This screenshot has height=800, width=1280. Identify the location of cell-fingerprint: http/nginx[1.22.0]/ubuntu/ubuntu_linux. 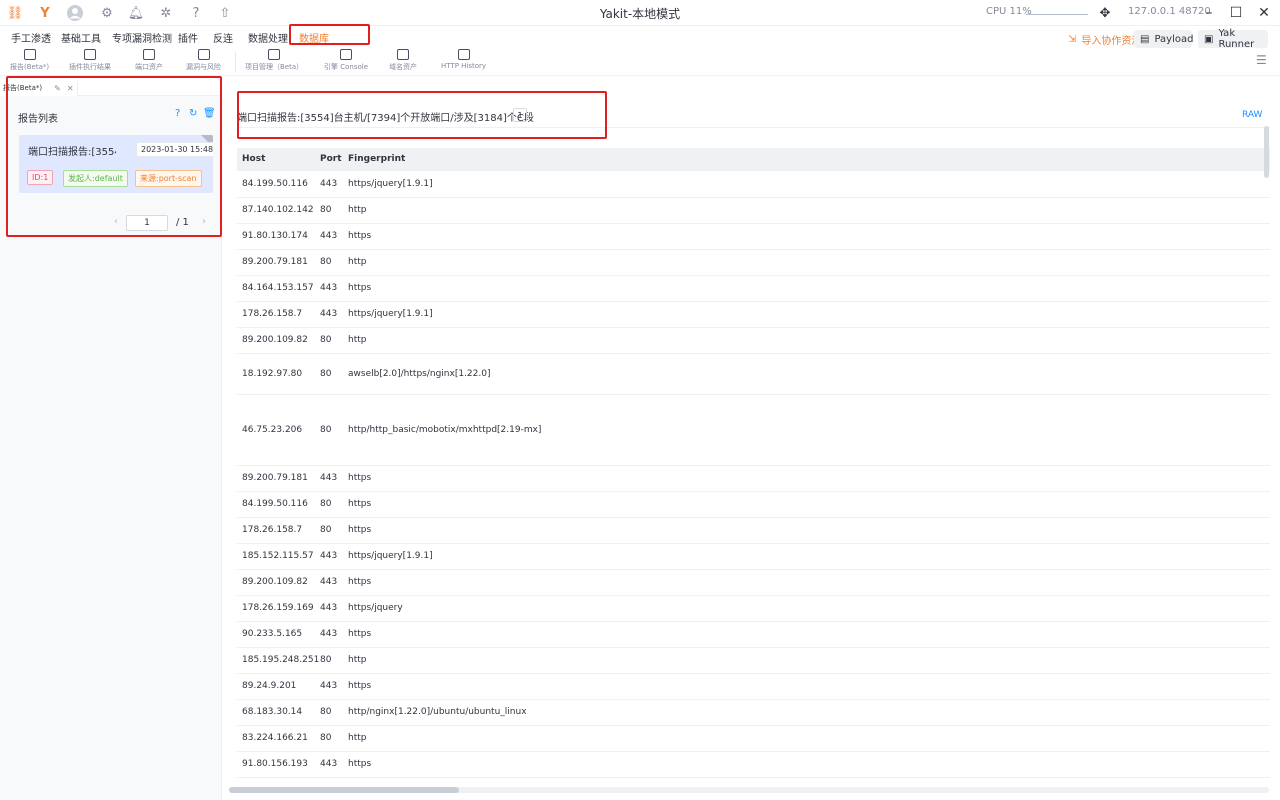
(437, 712).